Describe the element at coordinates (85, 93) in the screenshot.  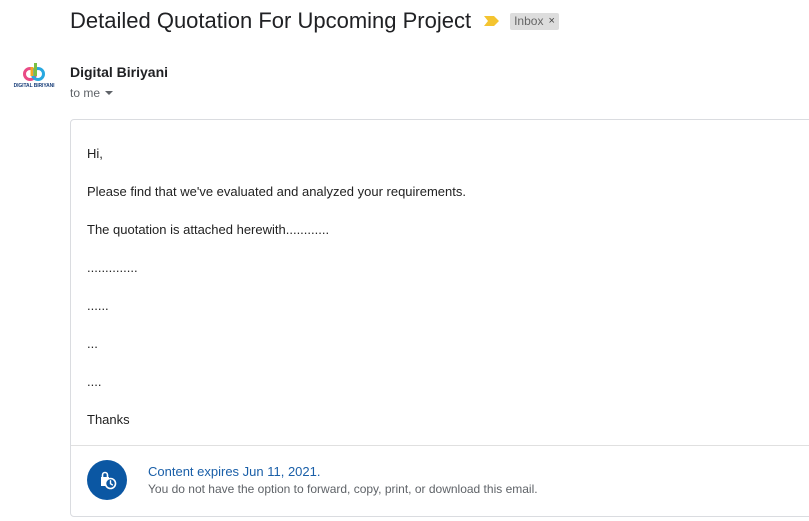
I see `recipient-text: to me` at that location.